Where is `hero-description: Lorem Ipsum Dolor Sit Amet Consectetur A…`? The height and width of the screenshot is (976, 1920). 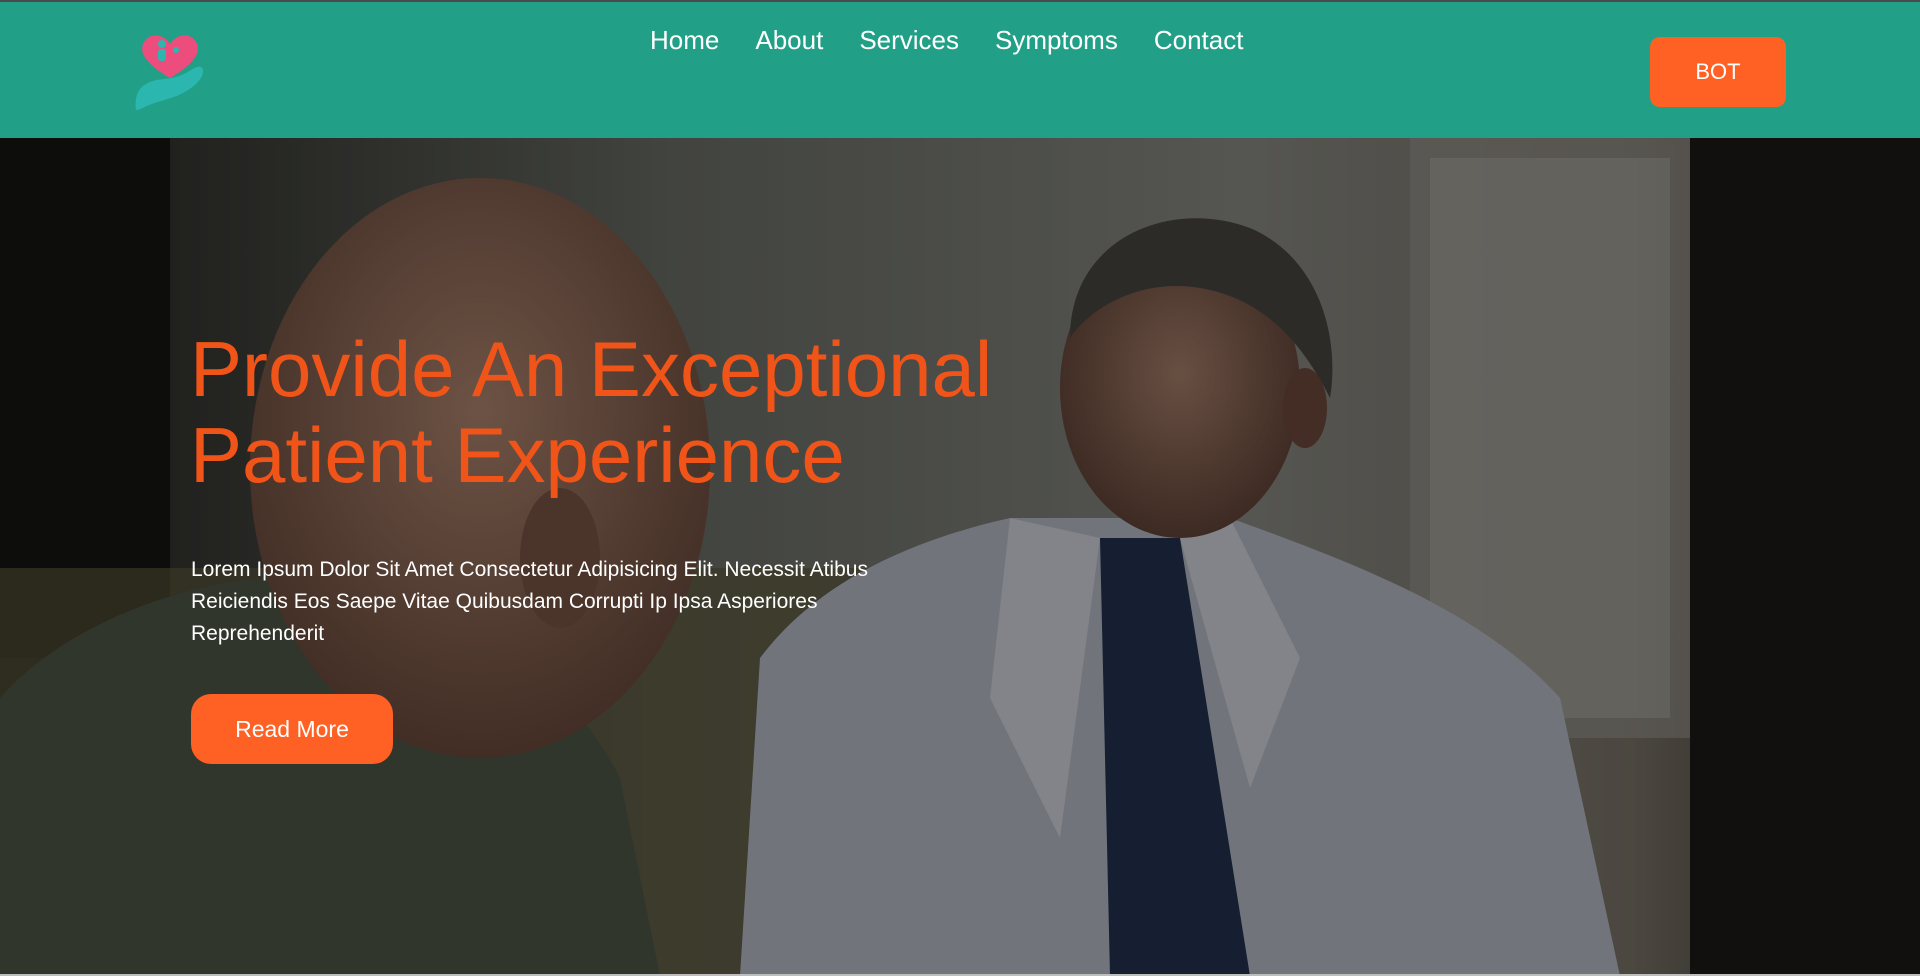
hero-description: Lorem Ipsum Dolor Sit Amet Consectetur A… is located at coordinates (529, 601).